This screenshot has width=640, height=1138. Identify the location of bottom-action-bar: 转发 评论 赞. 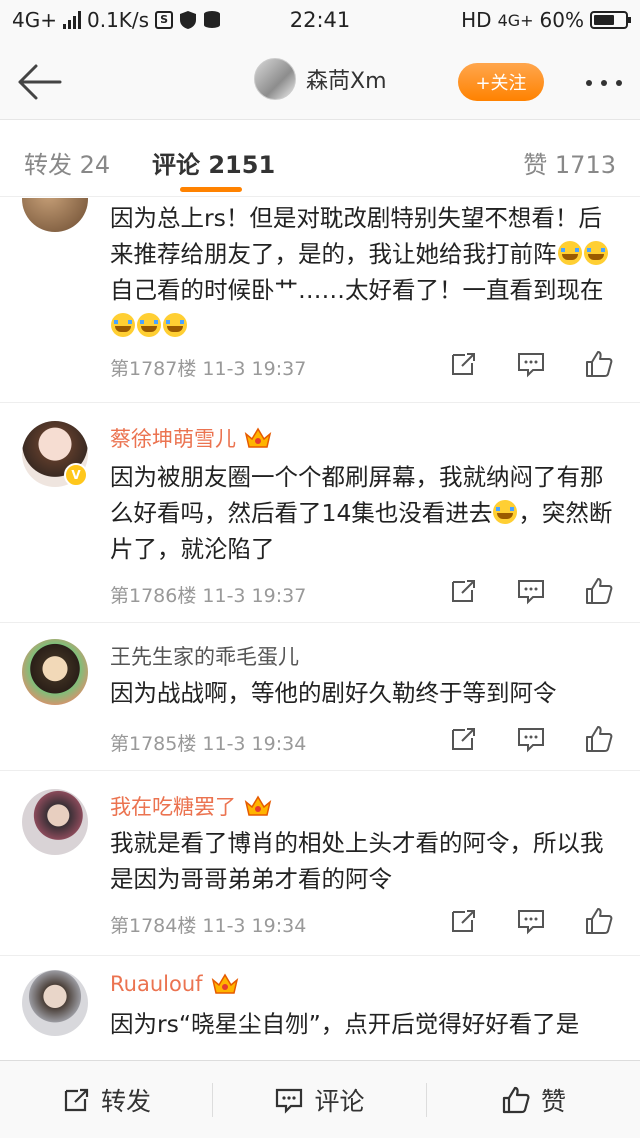
(320, 1099).